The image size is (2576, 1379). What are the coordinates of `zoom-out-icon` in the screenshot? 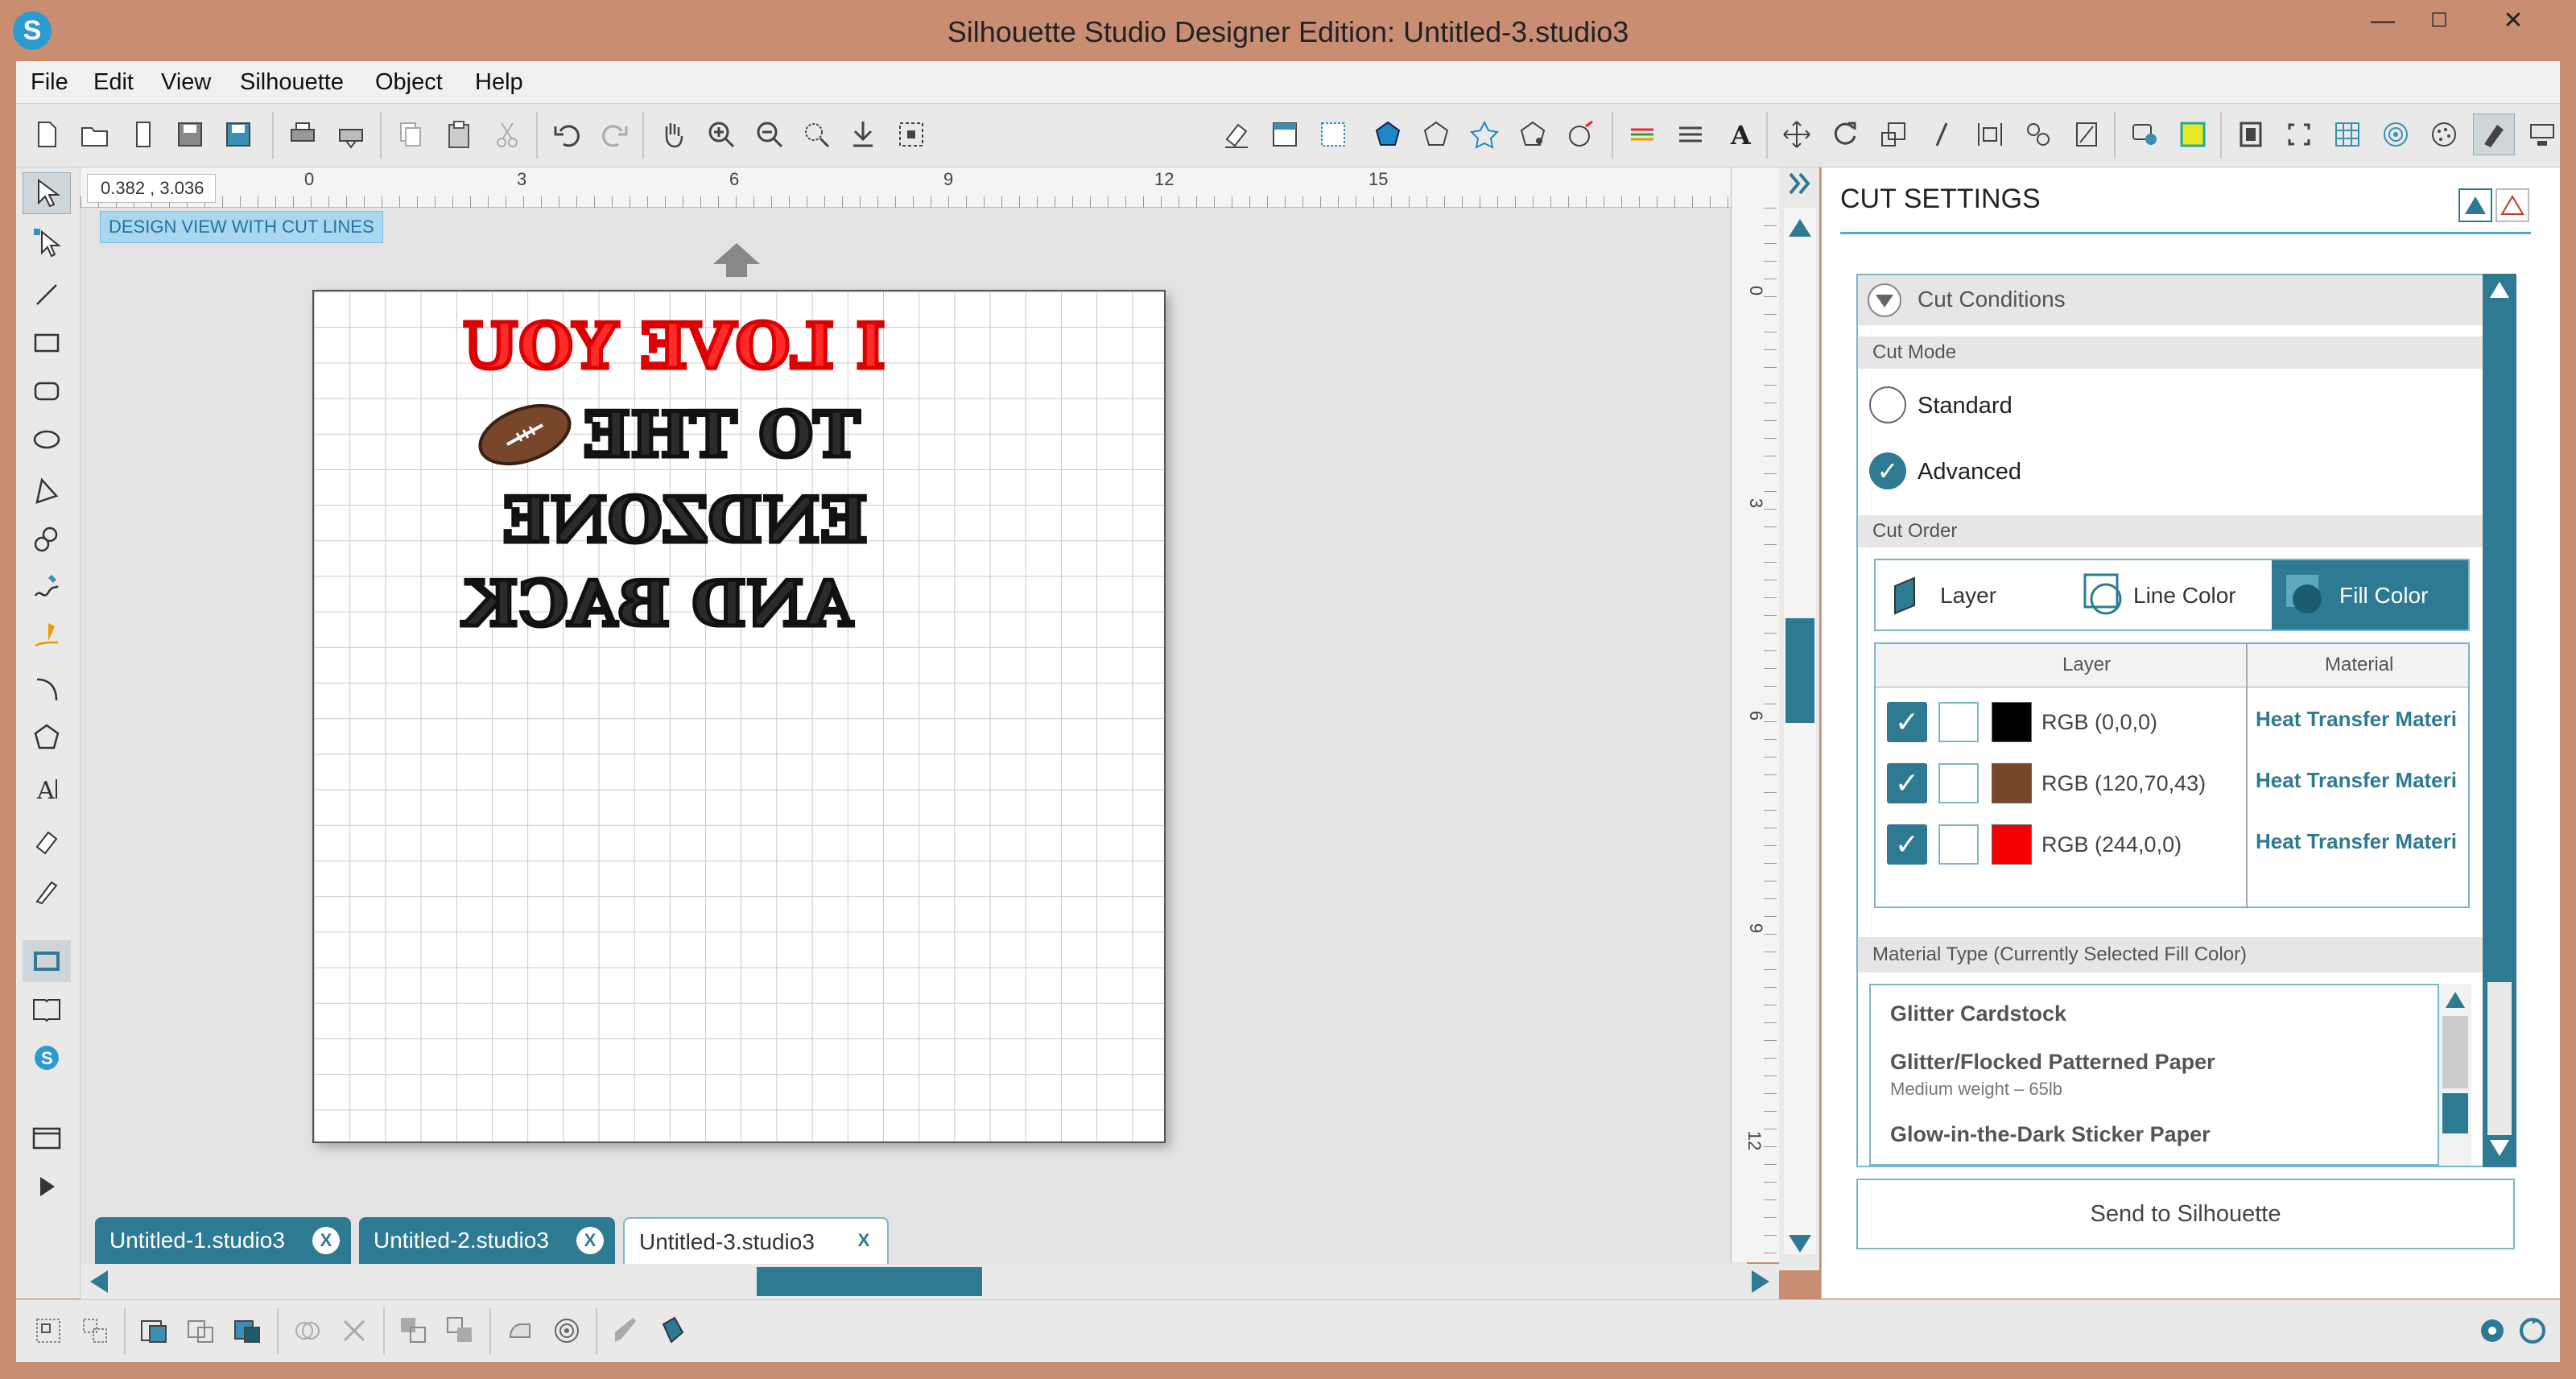 It's located at (770, 134).